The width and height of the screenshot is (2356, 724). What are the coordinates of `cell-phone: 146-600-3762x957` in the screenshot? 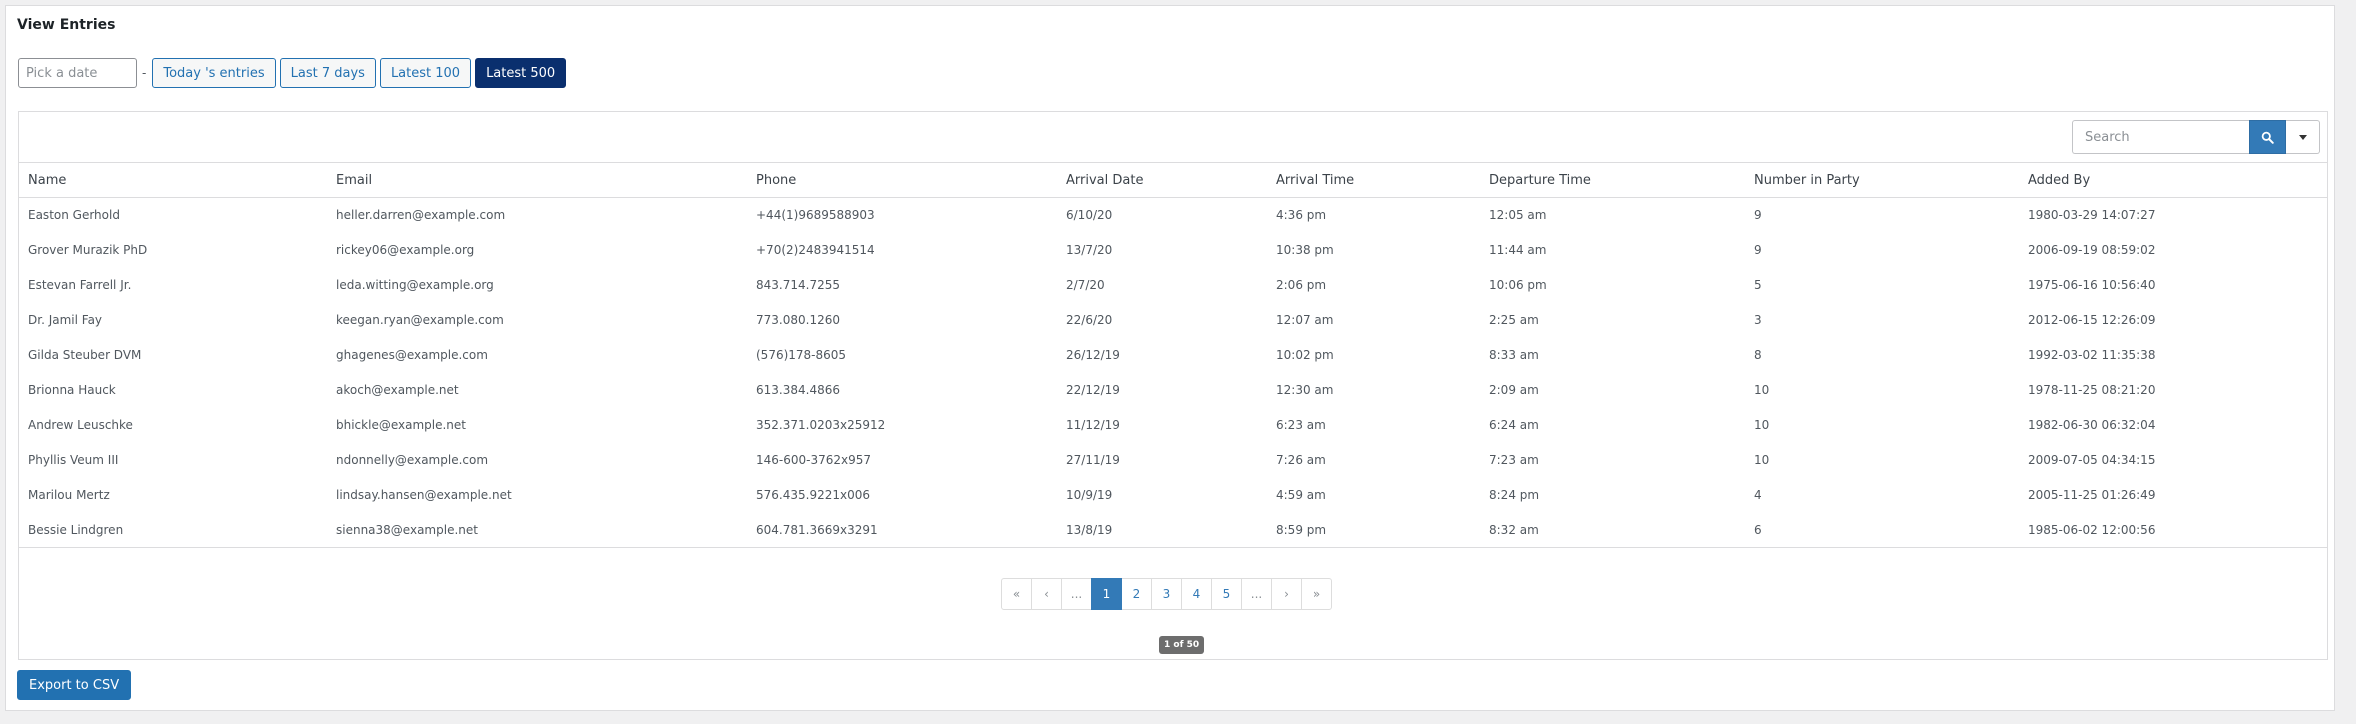 It's located at (814, 460).